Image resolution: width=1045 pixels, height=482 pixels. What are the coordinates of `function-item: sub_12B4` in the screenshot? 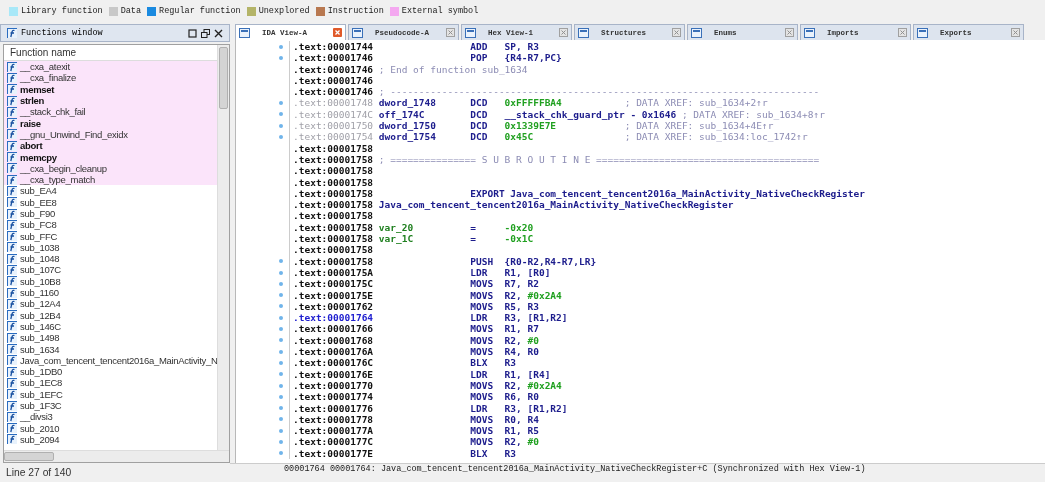 It's located at (110, 315).